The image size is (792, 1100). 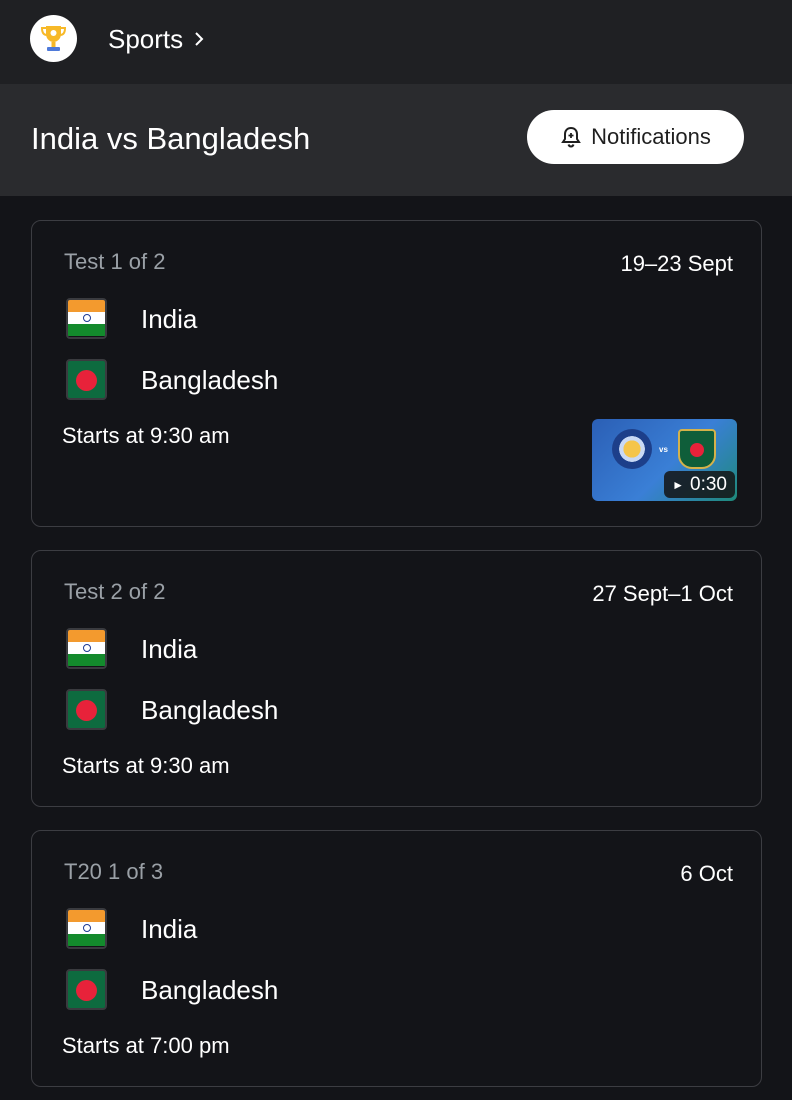 What do you see at coordinates (697, 449) in the screenshot?
I see `bcb-logo-icon` at bounding box center [697, 449].